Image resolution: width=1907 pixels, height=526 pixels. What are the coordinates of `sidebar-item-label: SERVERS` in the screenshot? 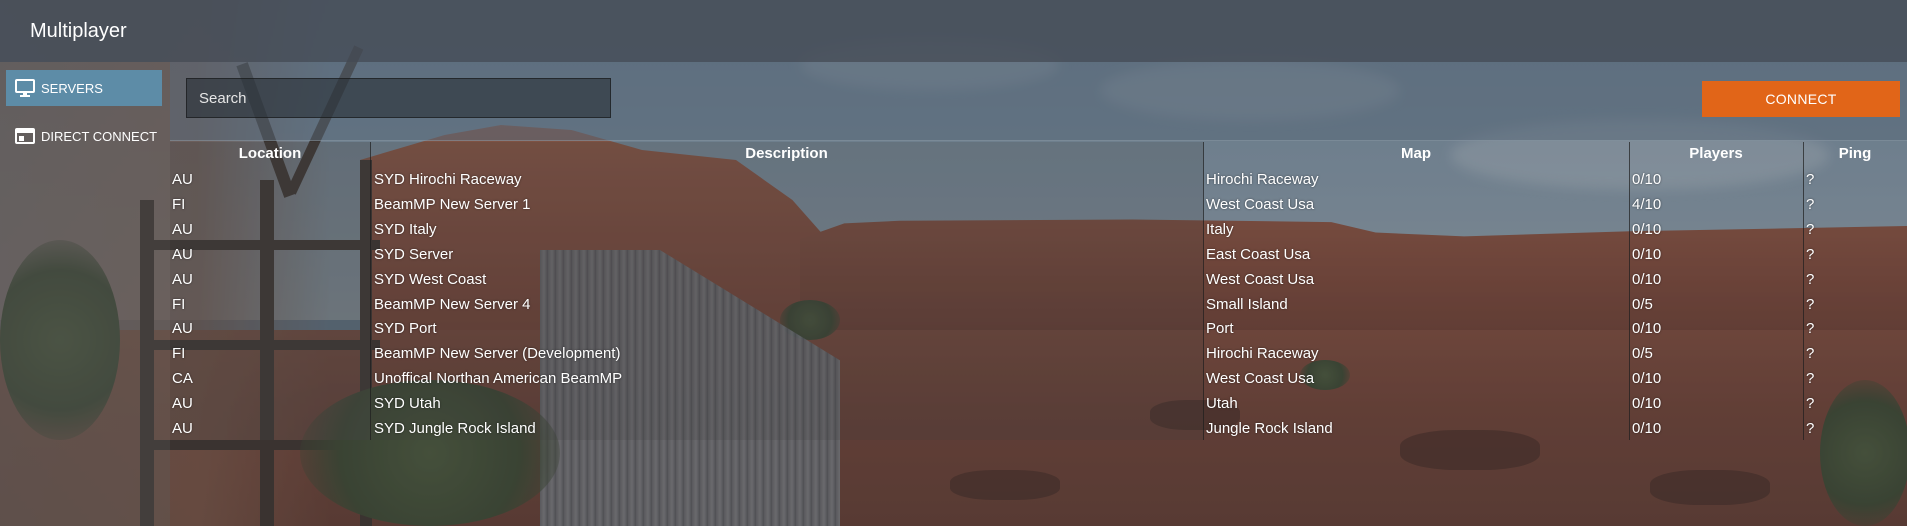 It's located at (72, 88).